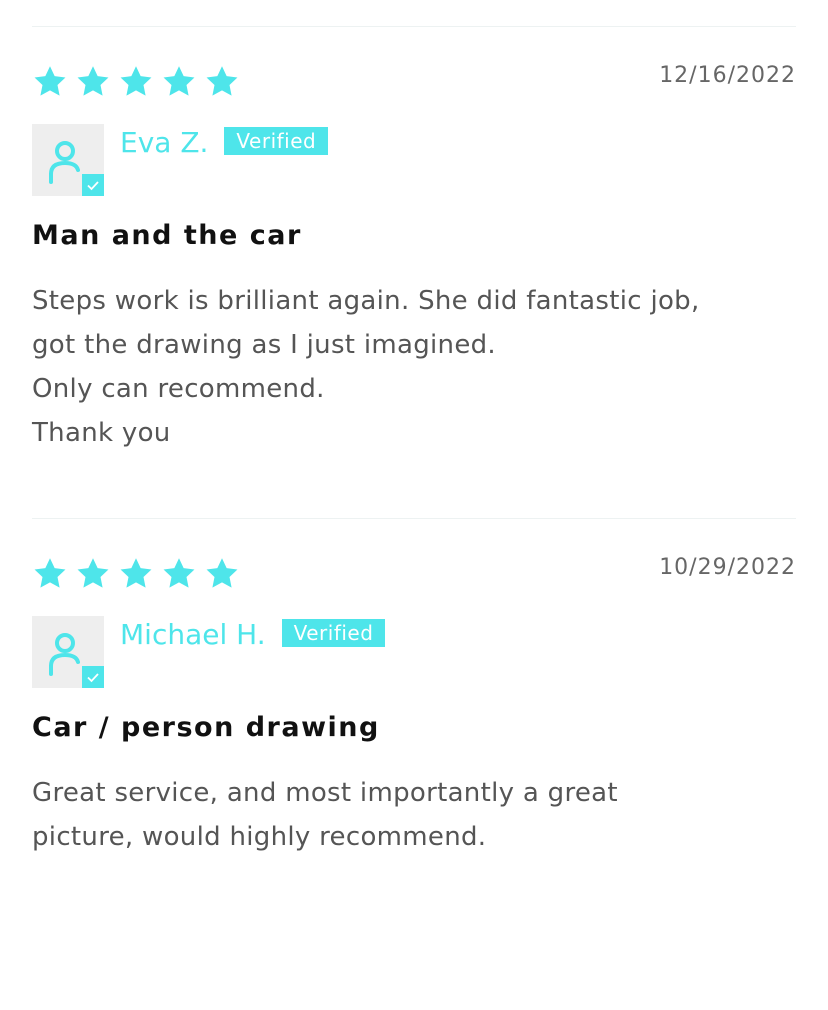 The width and height of the screenshot is (828, 1010). What do you see at coordinates (727, 567) in the screenshot?
I see `review-date: 10/29/2022` at bounding box center [727, 567].